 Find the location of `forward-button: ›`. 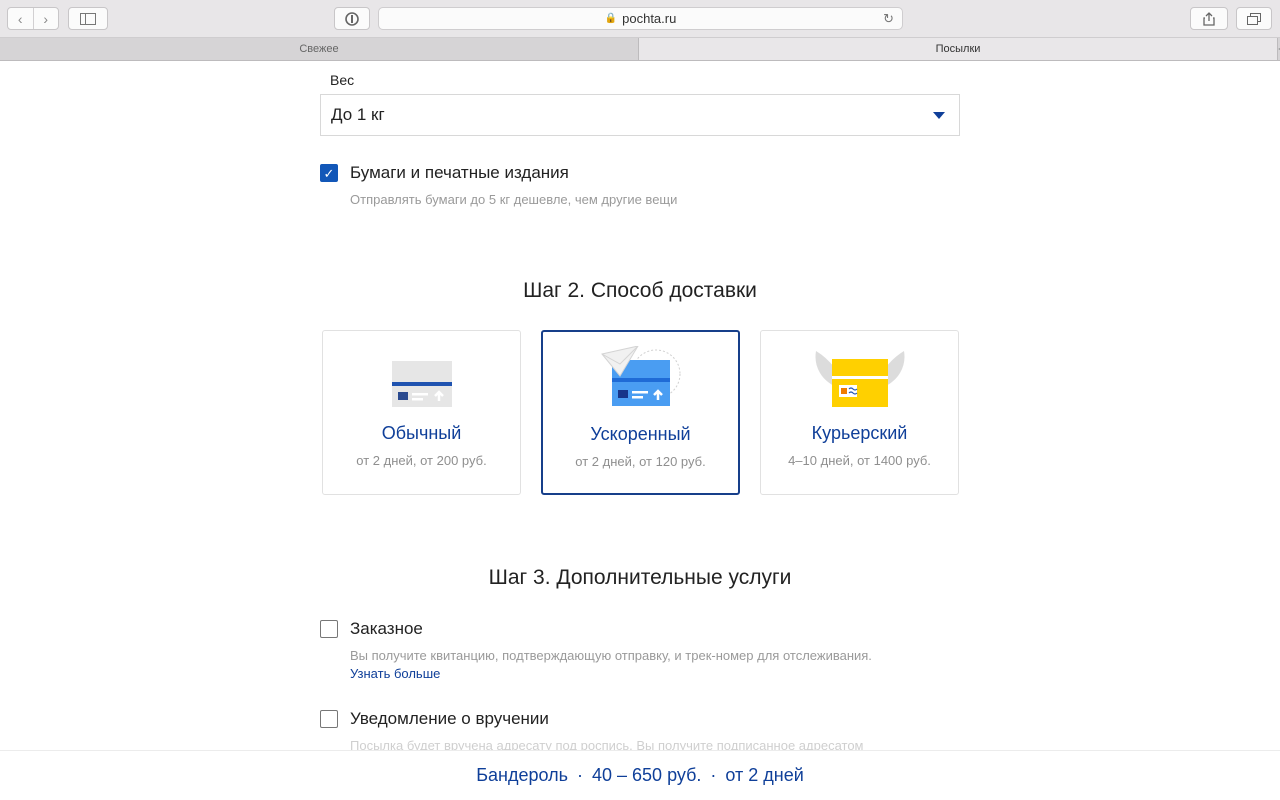

forward-button: › is located at coordinates (45, 18).